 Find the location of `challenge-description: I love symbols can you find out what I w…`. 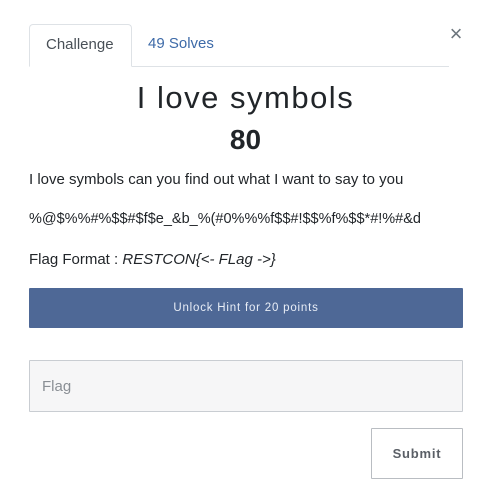

challenge-description: I love symbols can you find out what I w… is located at coordinates (216, 179).